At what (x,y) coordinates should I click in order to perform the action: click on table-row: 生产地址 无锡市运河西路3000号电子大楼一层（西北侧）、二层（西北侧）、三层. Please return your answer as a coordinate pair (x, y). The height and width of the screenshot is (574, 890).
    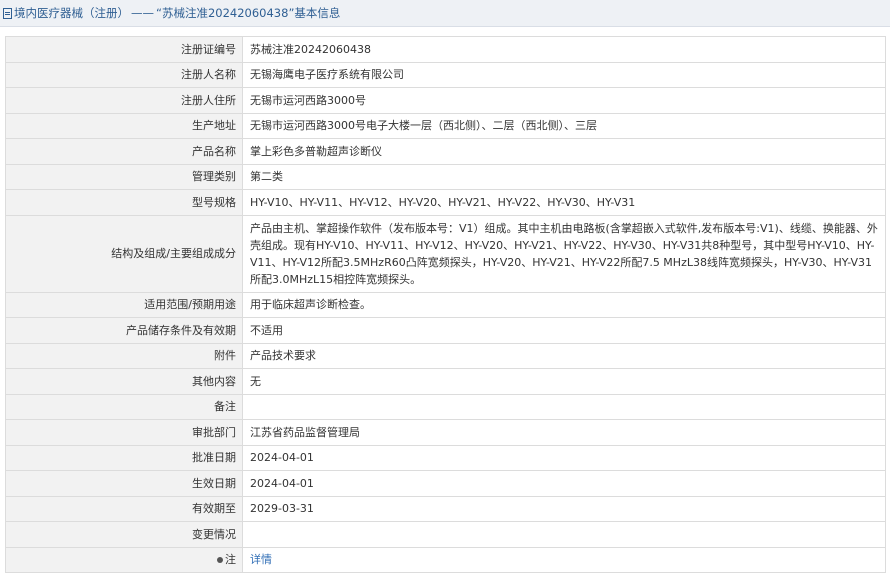
    Looking at the image, I should click on (445, 125).